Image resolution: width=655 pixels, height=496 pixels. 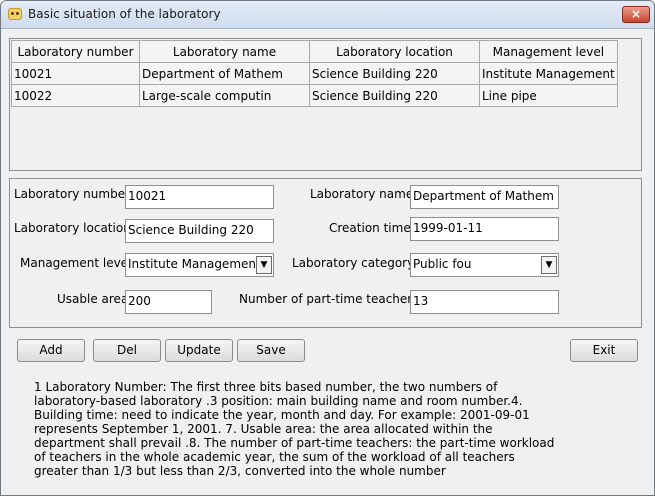 I want to click on lab-number-label: Laboratory number, so click(x=72, y=194).